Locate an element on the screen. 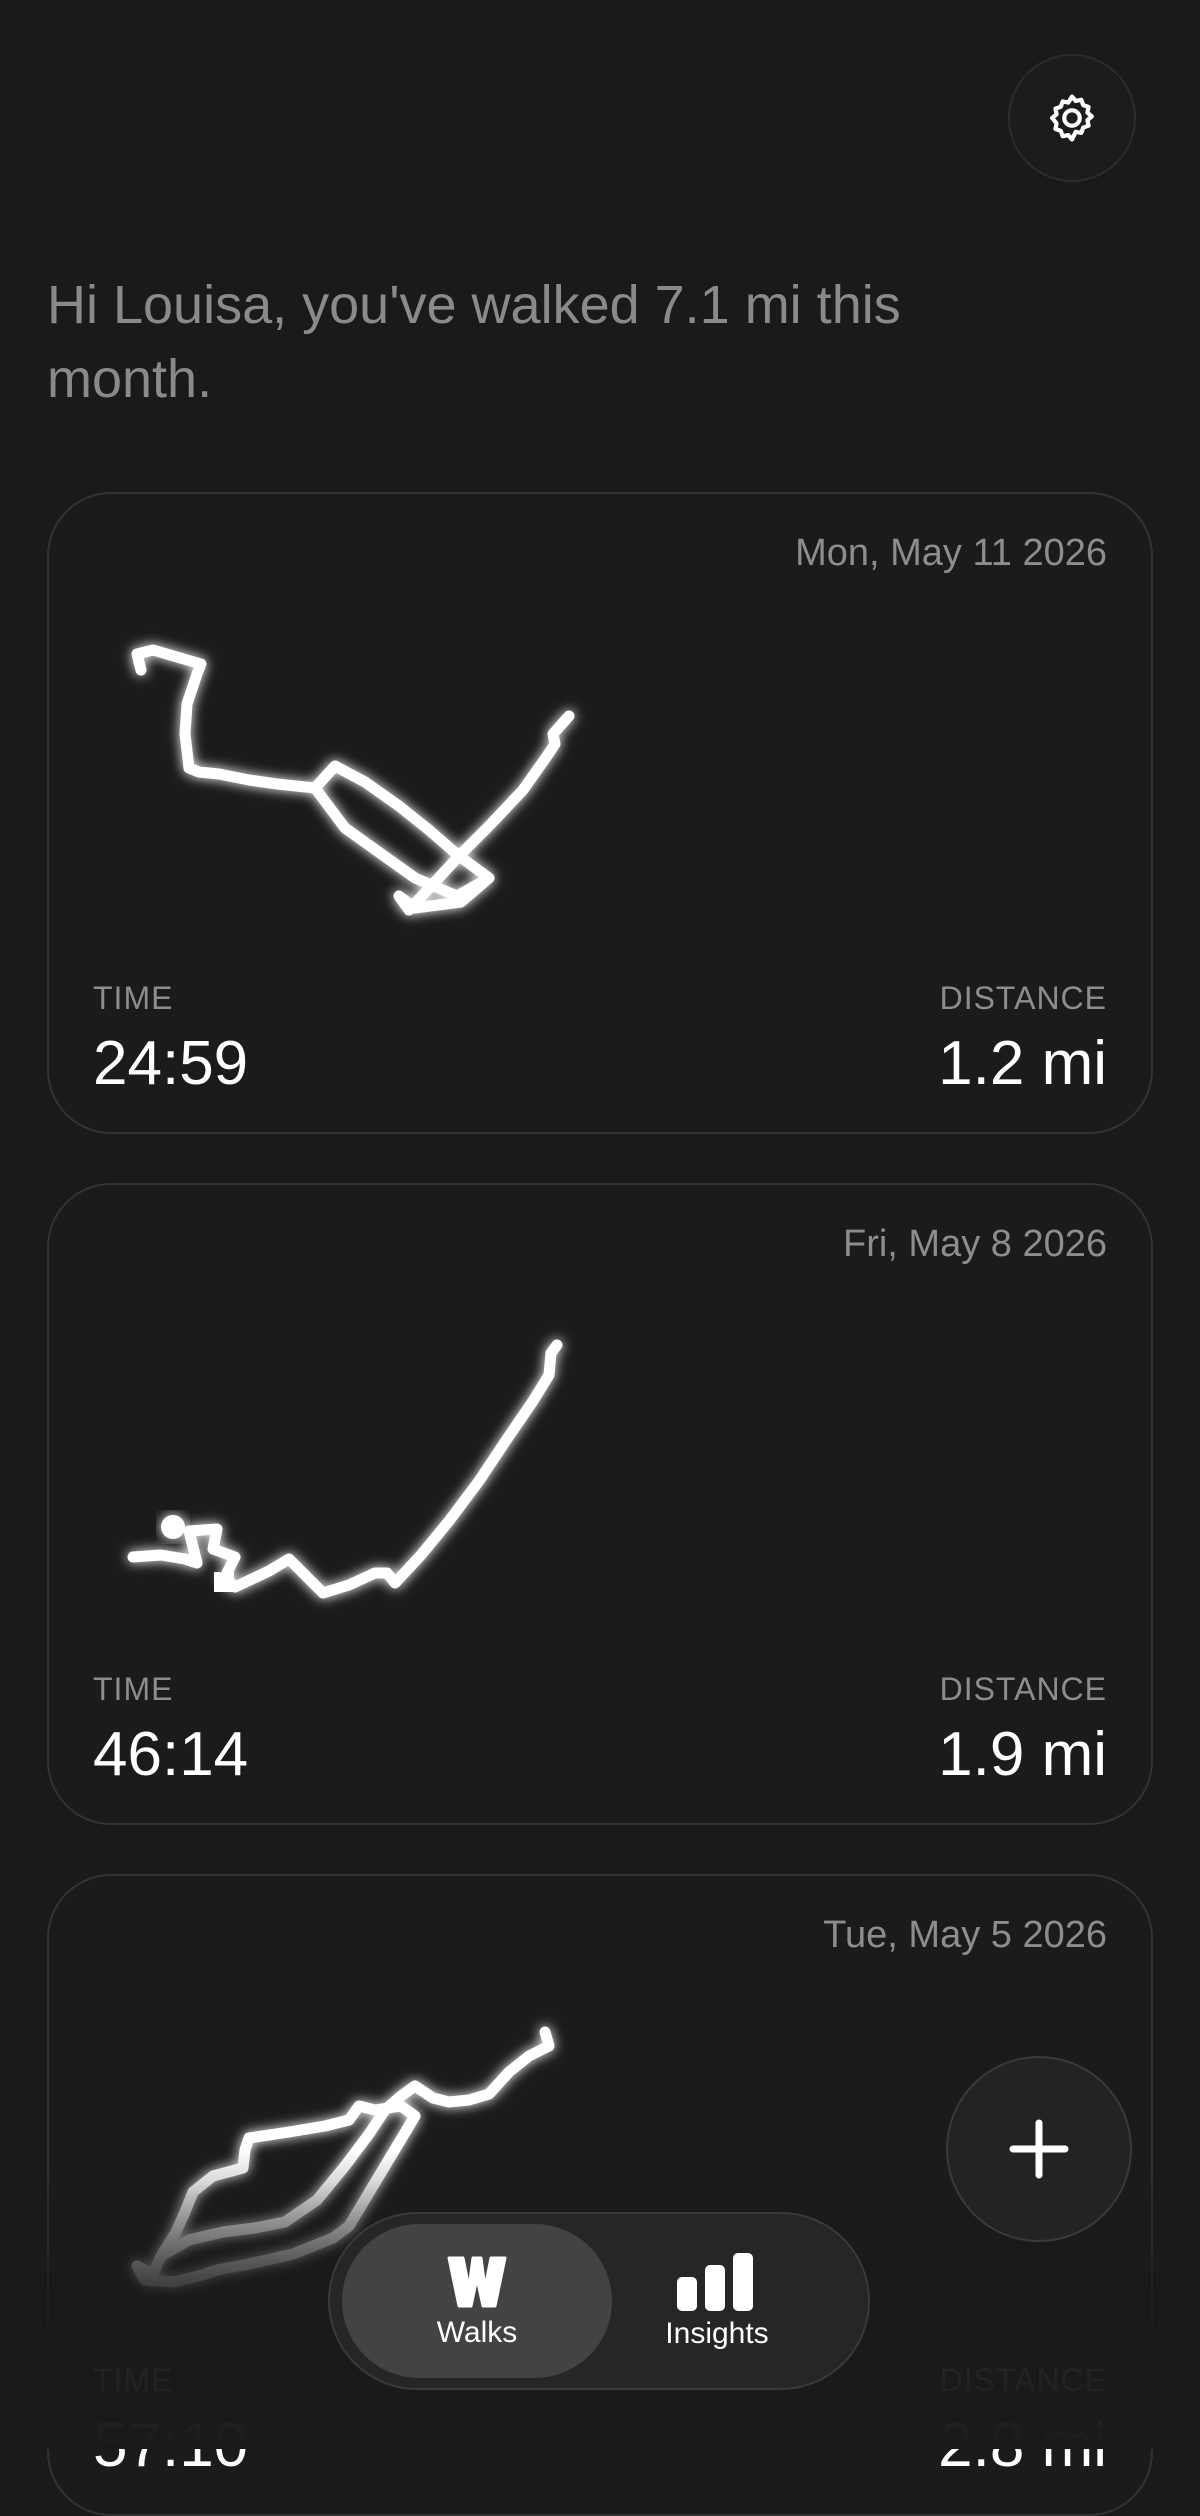 The image size is (1200, 2516). tab-insights: Insights is located at coordinates (717, 2301).